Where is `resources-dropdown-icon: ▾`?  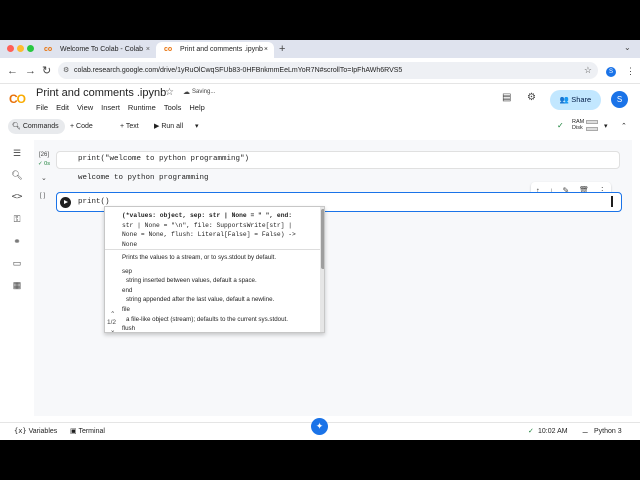 resources-dropdown-icon: ▾ is located at coordinates (606, 126).